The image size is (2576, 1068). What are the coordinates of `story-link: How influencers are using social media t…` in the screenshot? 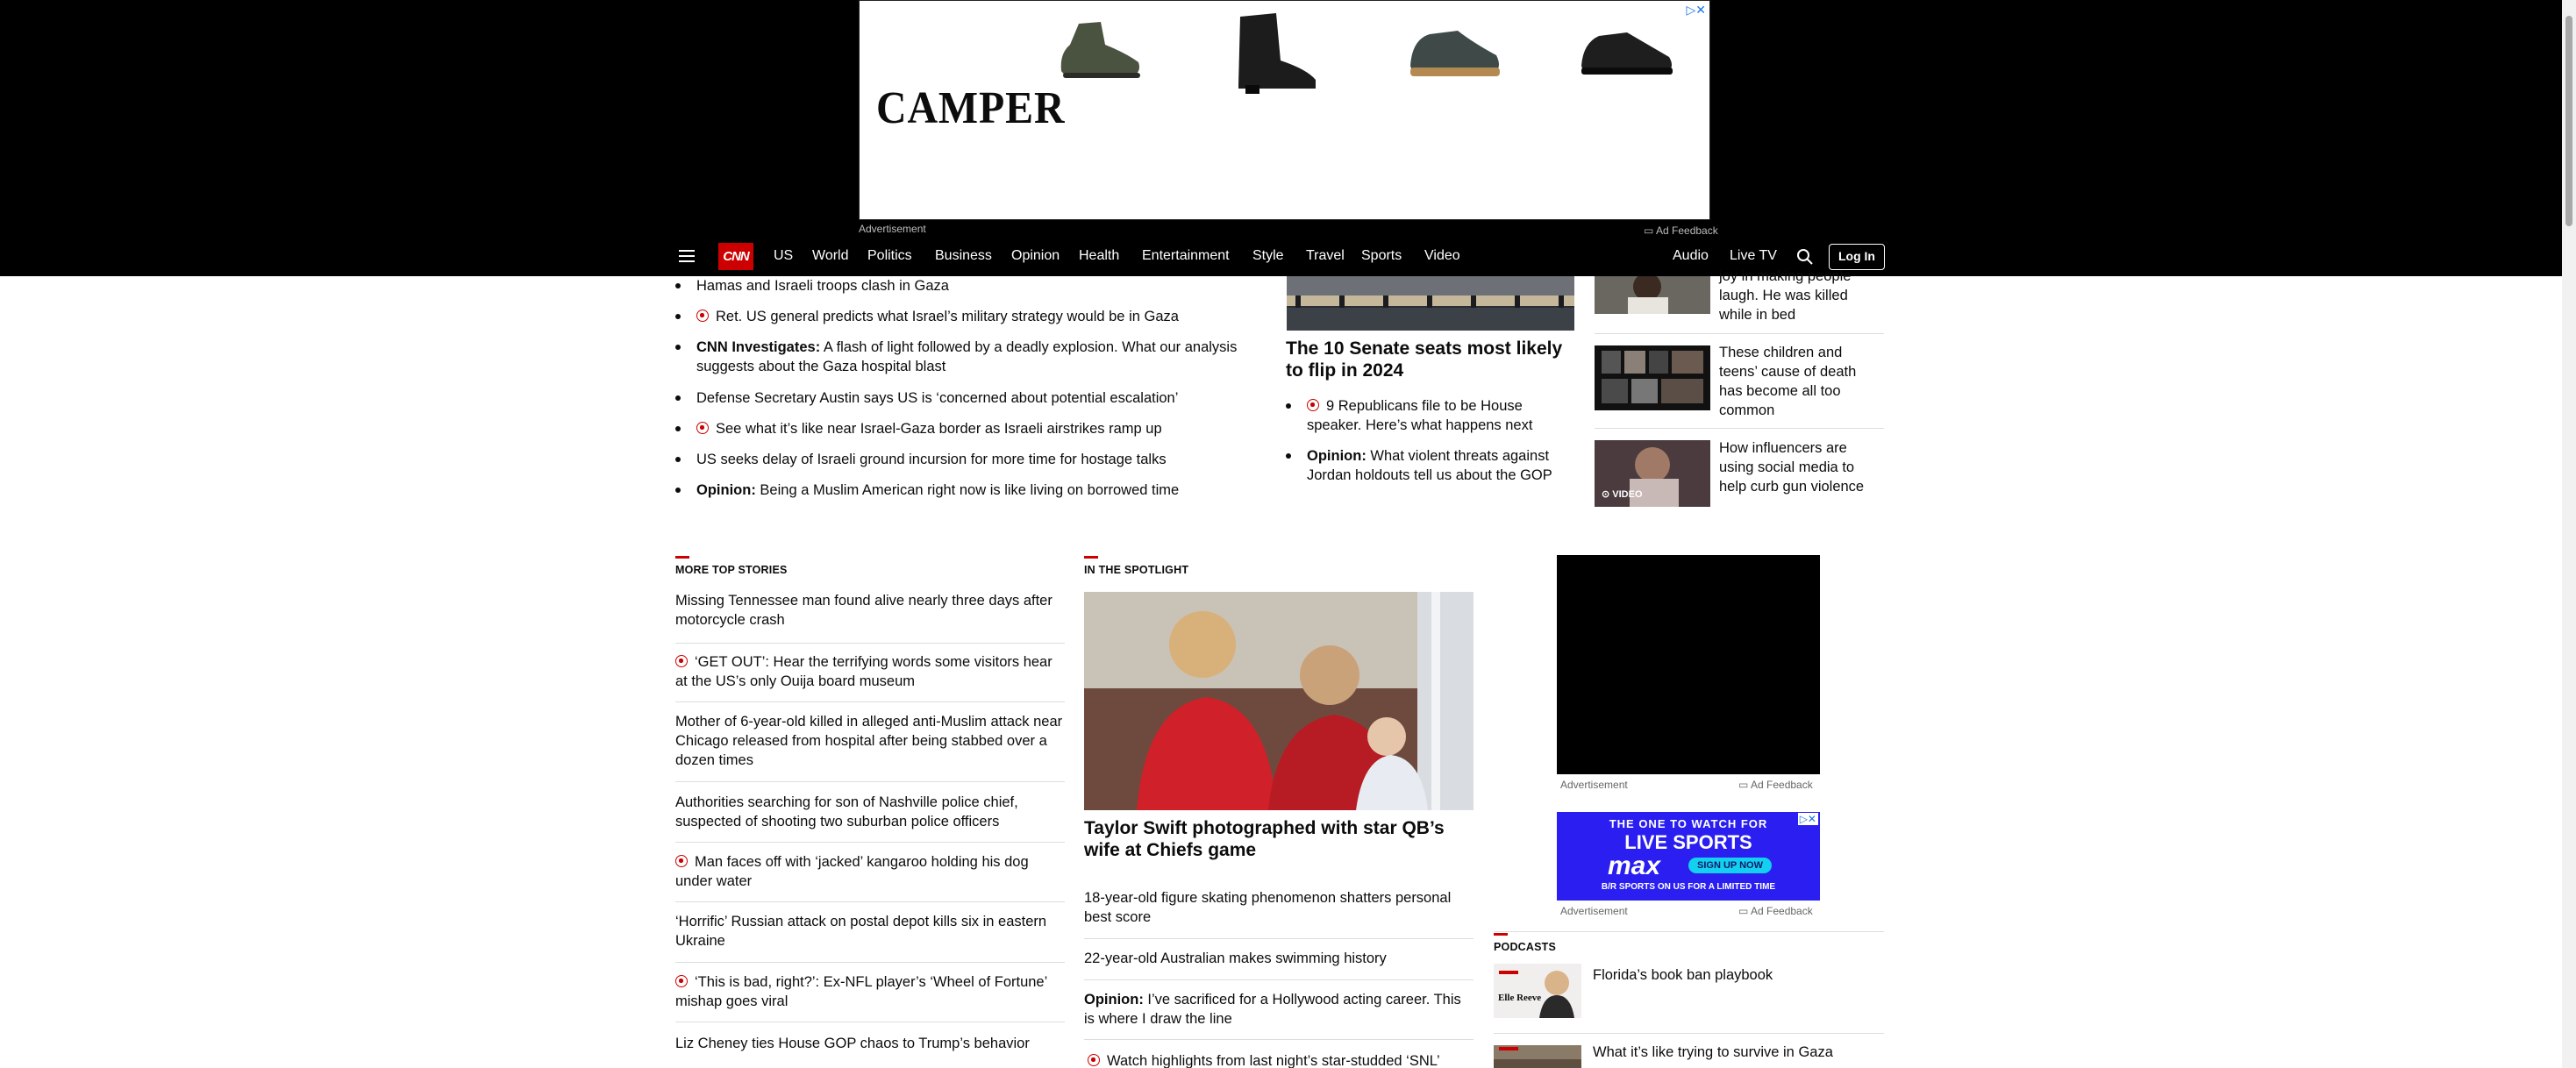 It's located at (1800, 467).